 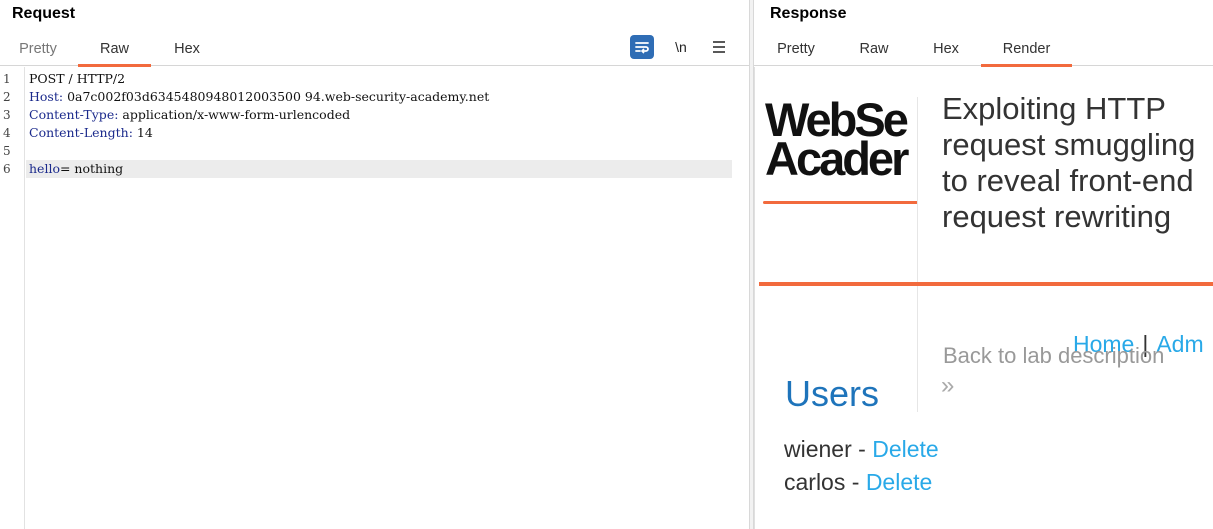 What do you see at coordinates (374, 133) in the screenshot?
I see `editor-line: 4 Content-Length: 14` at bounding box center [374, 133].